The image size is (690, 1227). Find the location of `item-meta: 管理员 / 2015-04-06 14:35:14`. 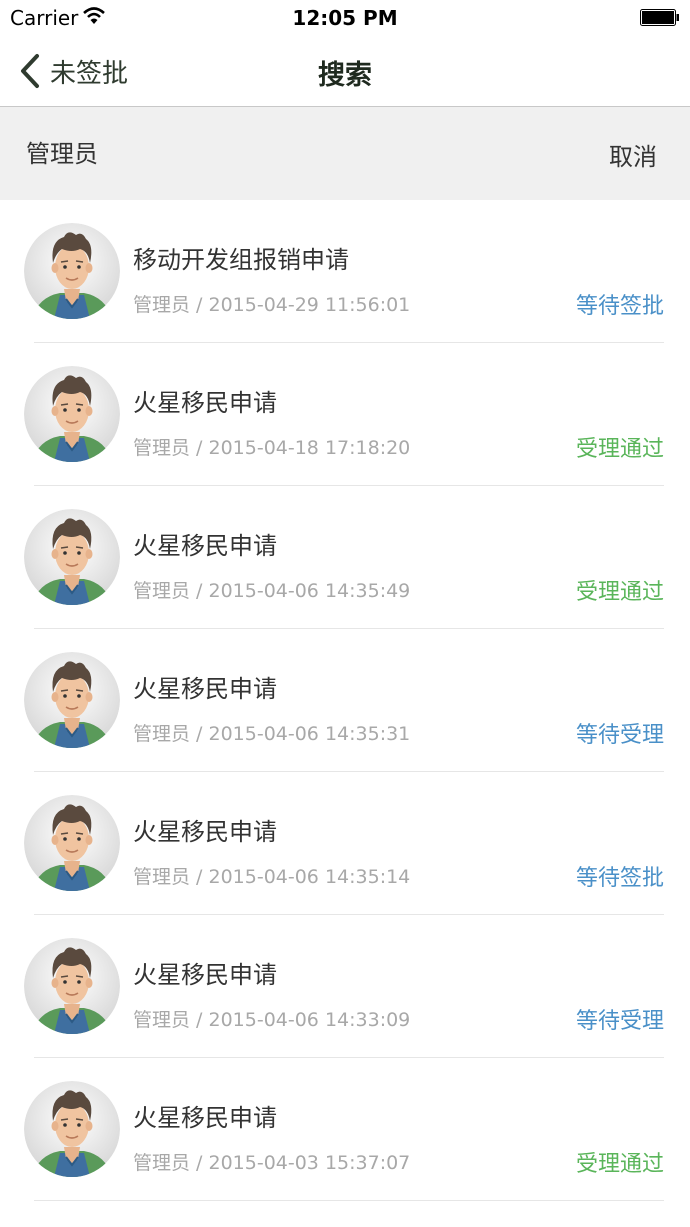

item-meta: 管理员 / 2015-04-06 14:35:14 is located at coordinates (272, 877).